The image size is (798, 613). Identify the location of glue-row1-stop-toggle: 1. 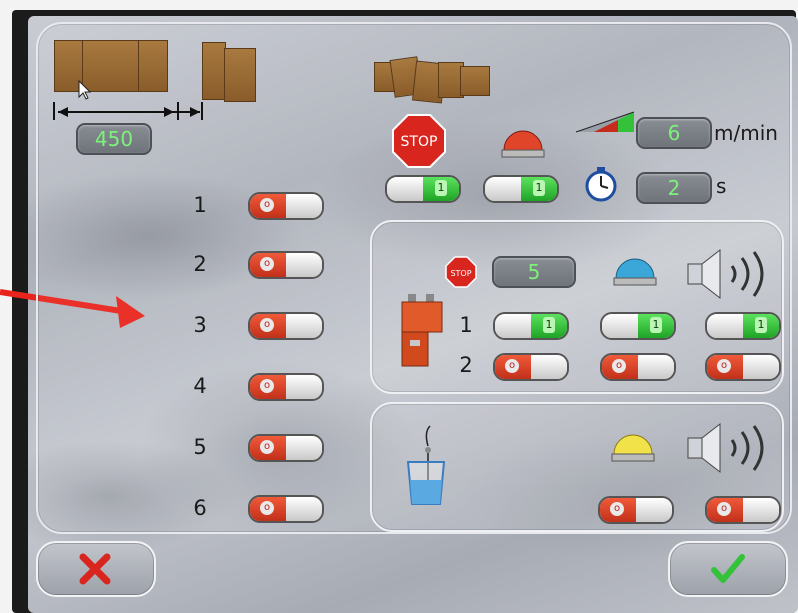
(531, 326).